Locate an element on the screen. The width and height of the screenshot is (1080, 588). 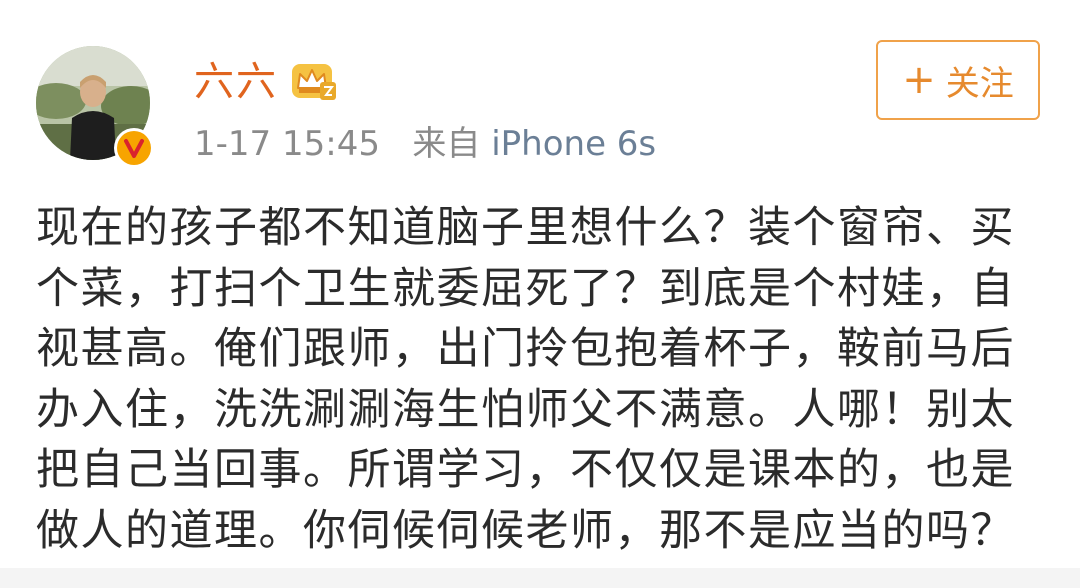
post-text-line: 把自己当回事。所谓学习，不仅仅是课本的，也是 is located at coordinates (525, 470).